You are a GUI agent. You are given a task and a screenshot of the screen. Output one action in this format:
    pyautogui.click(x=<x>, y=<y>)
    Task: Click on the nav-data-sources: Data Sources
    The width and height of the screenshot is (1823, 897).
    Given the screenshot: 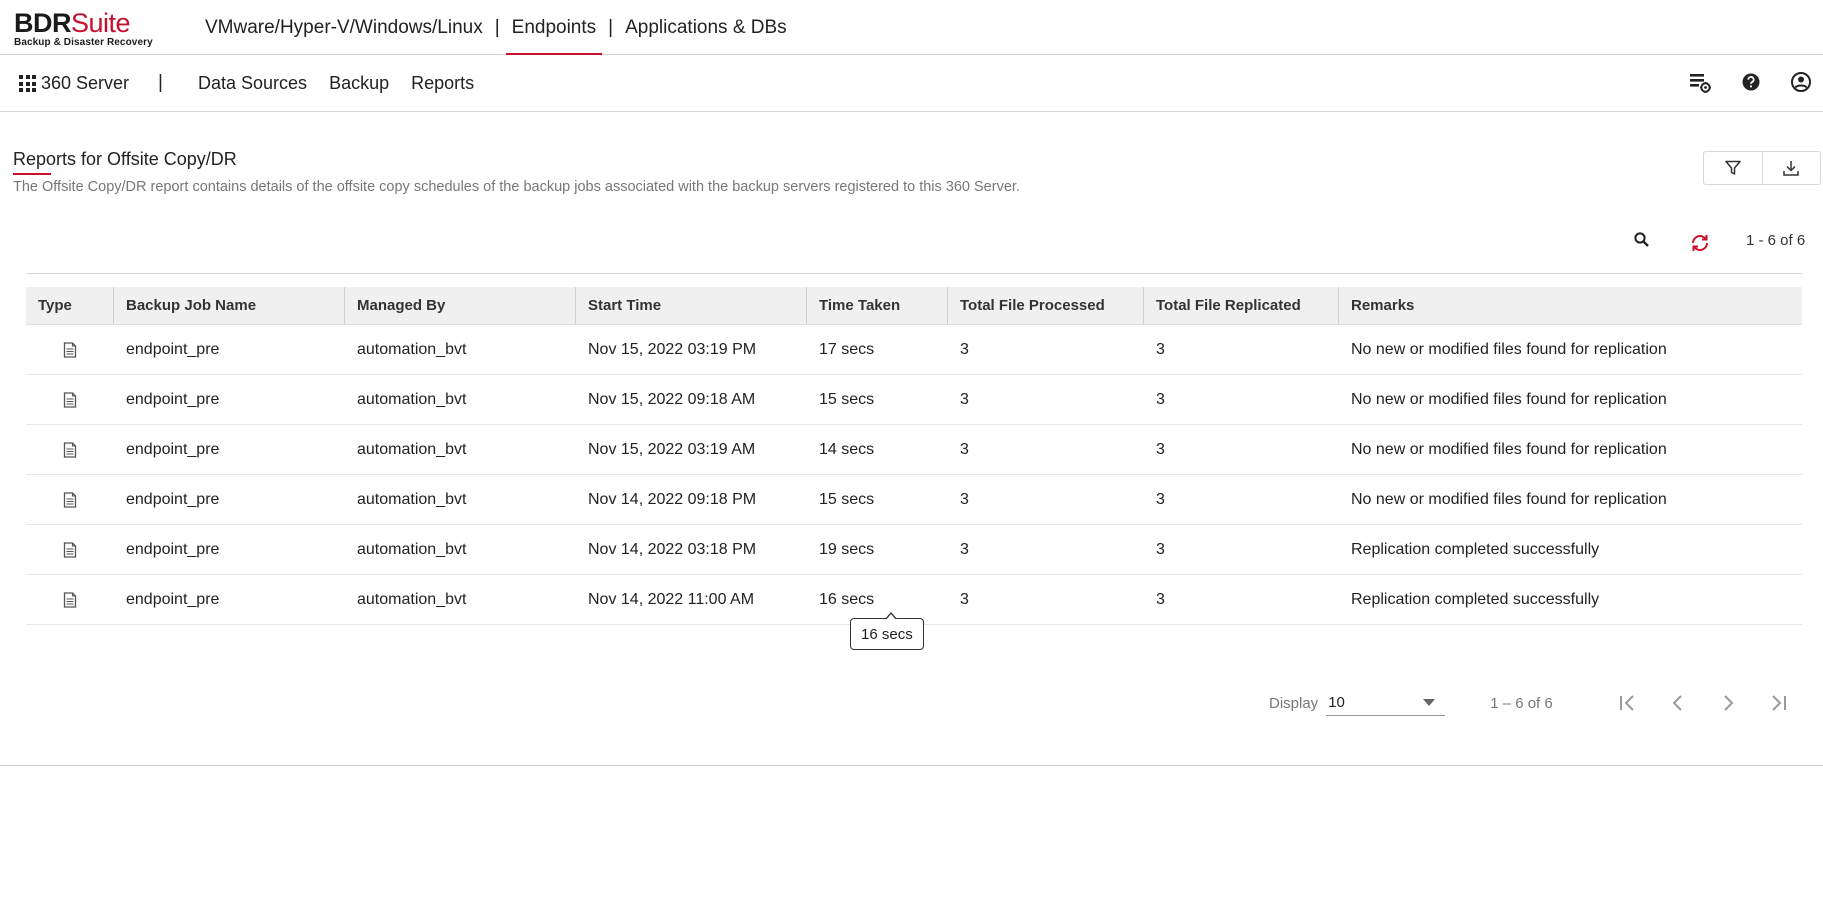 What is the action you would take?
    pyautogui.click(x=252, y=83)
    